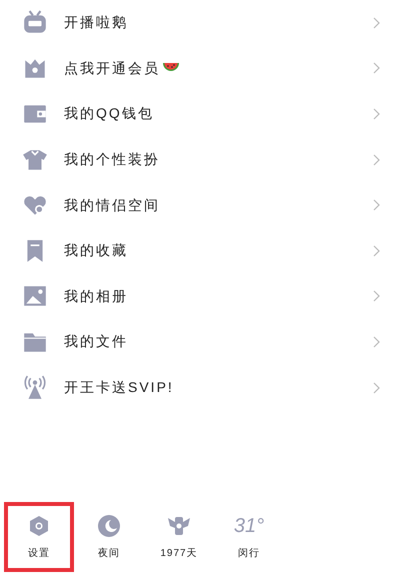 Image resolution: width=400 pixels, height=576 pixels. I want to click on menu-item: 我的文件, so click(200, 342).